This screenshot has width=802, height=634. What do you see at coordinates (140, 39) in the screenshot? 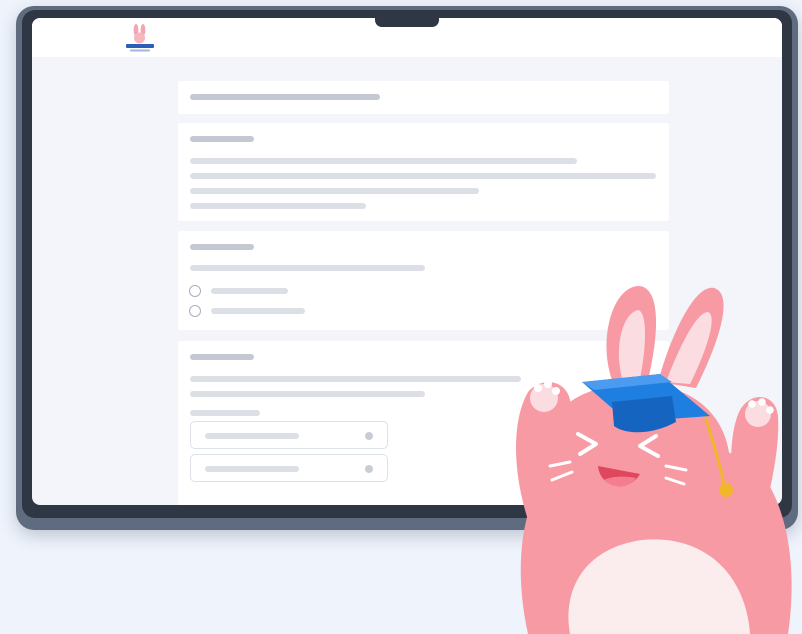
I see `bunny-logo-icon` at bounding box center [140, 39].